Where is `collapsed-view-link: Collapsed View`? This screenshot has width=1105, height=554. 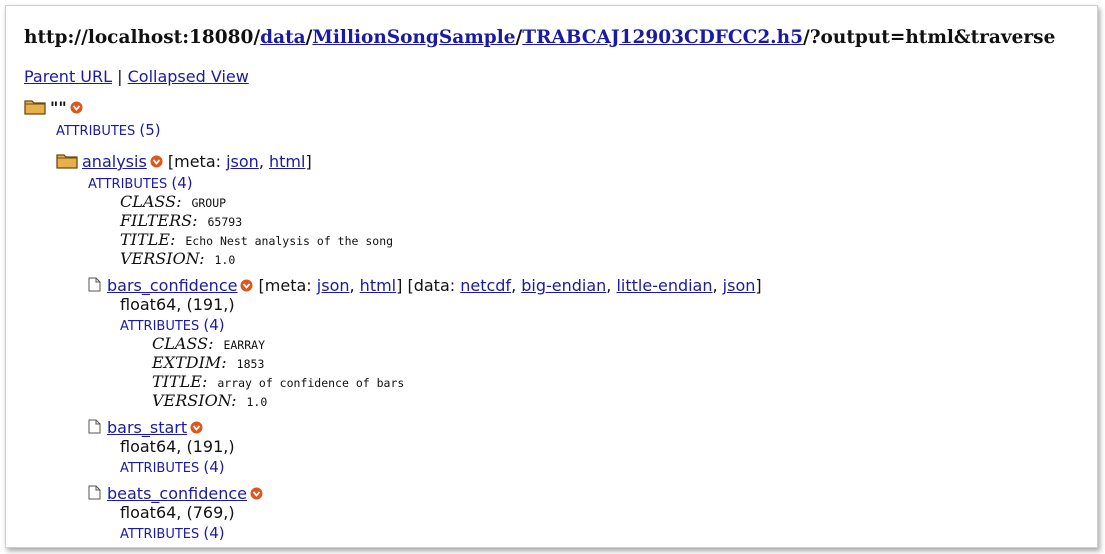 collapsed-view-link: Collapsed View is located at coordinates (188, 76).